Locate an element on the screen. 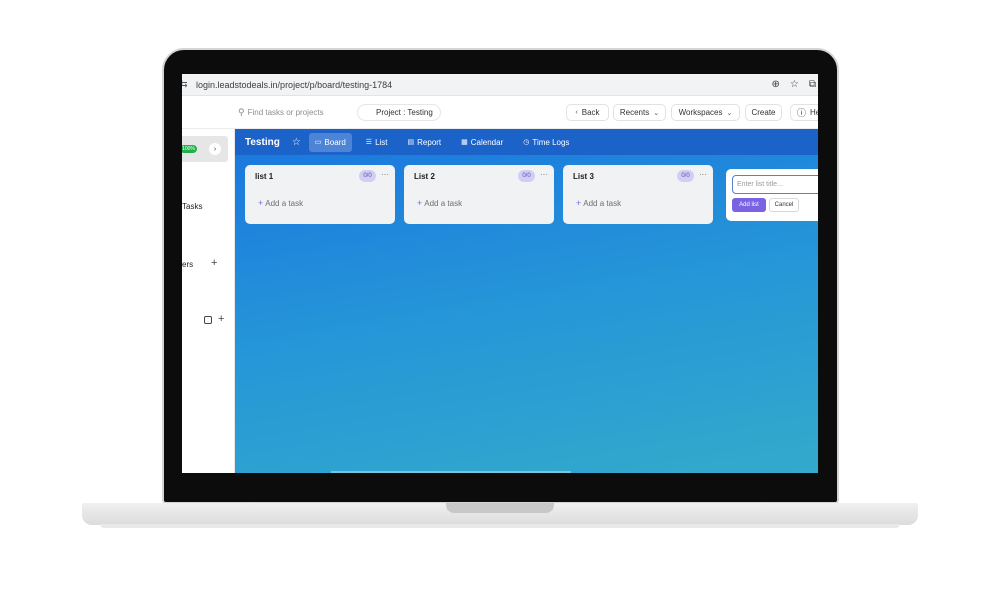 The image size is (1000, 600). list-title: List 2 is located at coordinates (424, 176).